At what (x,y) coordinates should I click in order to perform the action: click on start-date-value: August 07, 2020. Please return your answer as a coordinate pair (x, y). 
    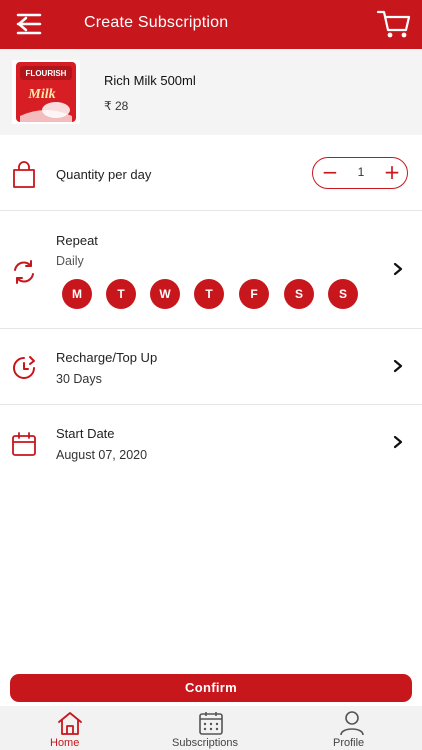
    Looking at the image, I should click on (102, 455).